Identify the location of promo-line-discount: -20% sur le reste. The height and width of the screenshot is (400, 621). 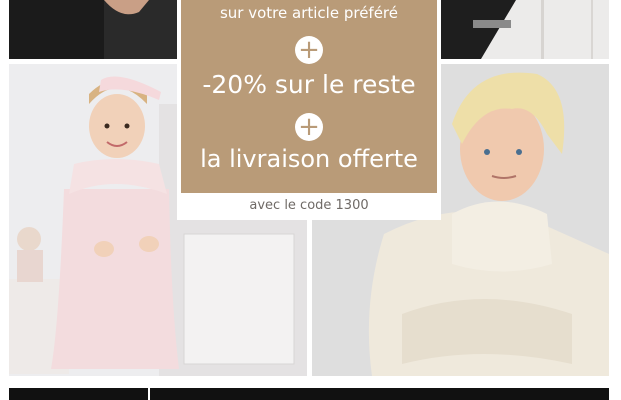
(309, 84).